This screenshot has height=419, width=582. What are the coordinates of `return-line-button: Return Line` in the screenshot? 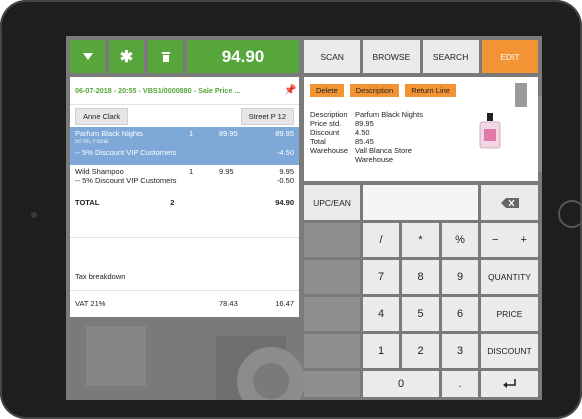 It's located at (430, 90).